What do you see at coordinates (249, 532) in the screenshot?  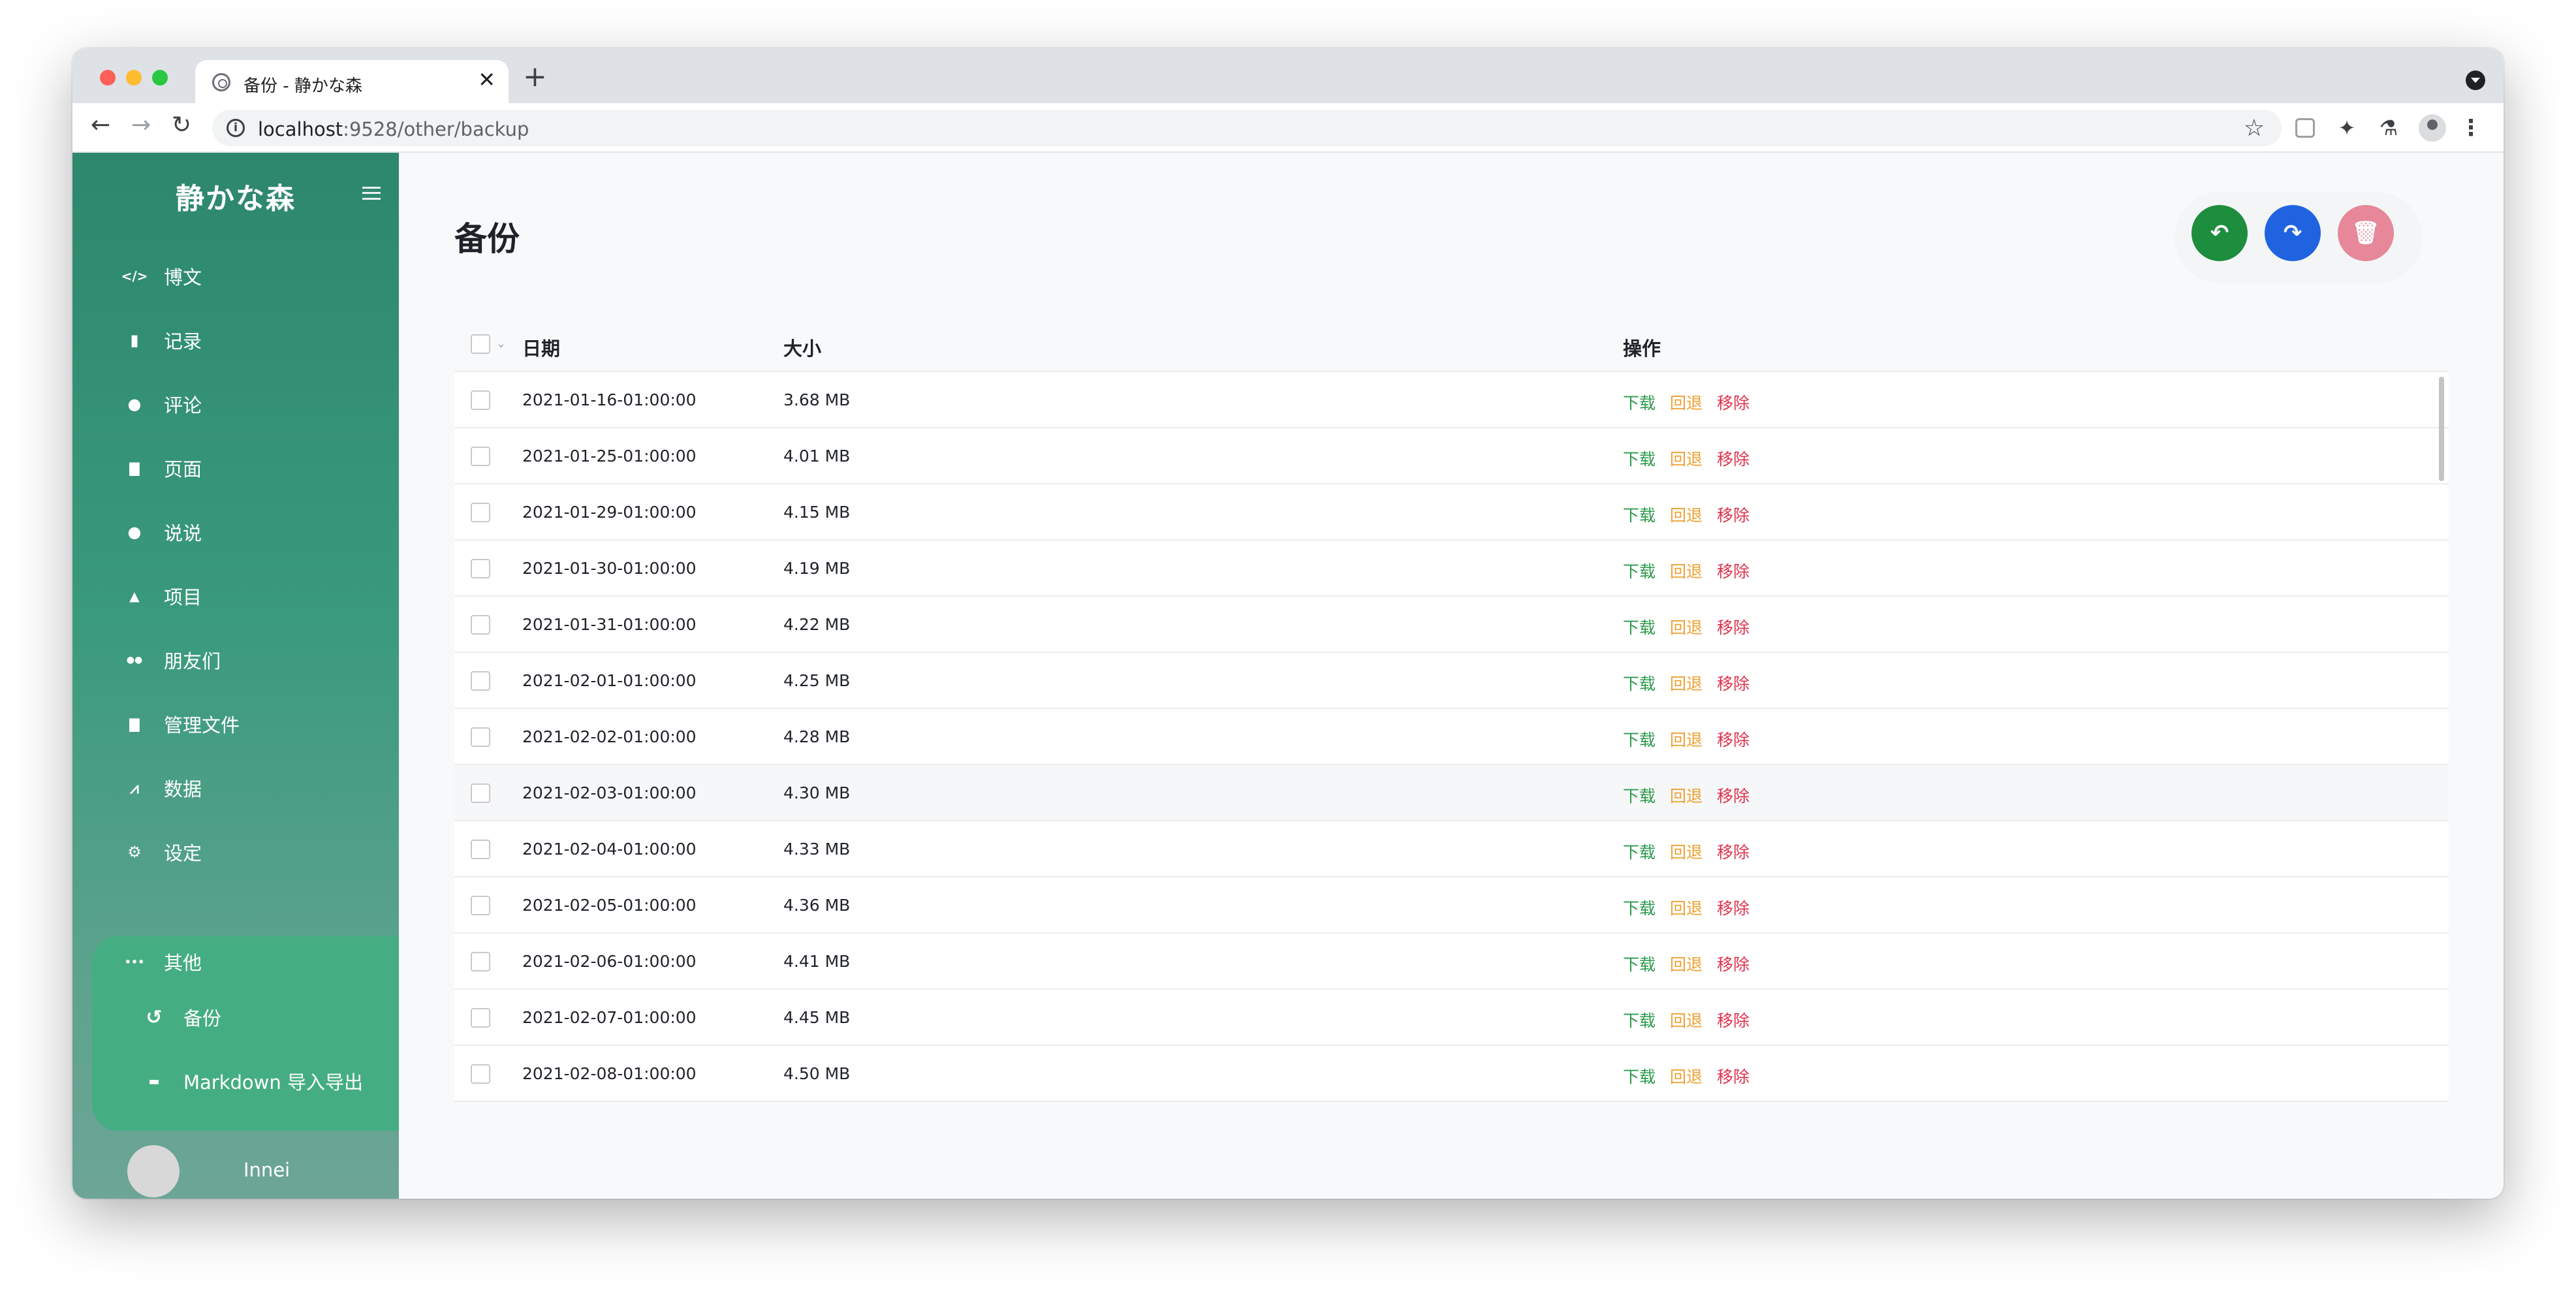 I see `sidebar-item-says: ● 说说` at bounding box center [249, 532].